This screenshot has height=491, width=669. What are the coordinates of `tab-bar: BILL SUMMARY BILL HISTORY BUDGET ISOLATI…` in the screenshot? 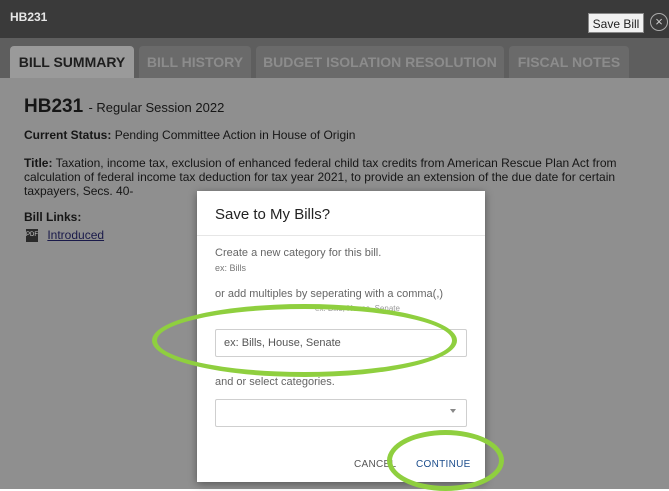 It's located at (334, 58).